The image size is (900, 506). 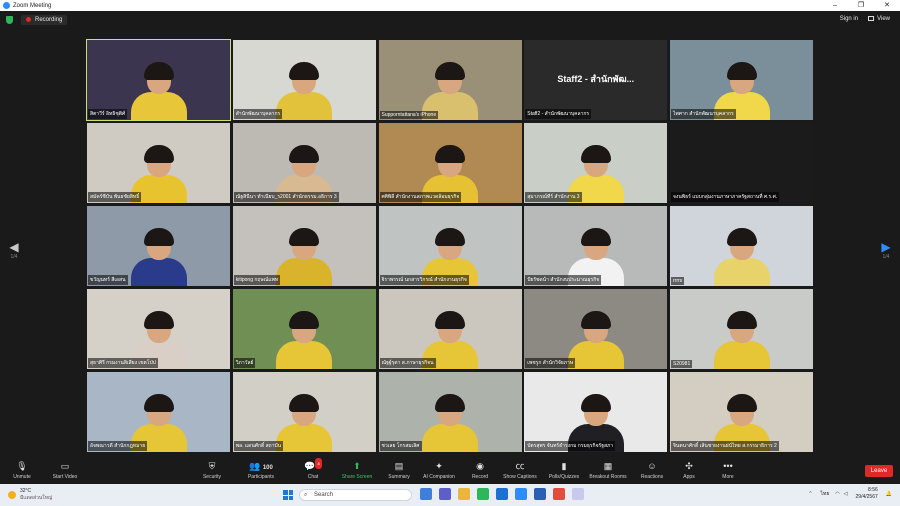 What do you see at coordinates (521, 494) in the screenshot?
I see `zoom-taskbar-icon` at bounding box center [521, 494].